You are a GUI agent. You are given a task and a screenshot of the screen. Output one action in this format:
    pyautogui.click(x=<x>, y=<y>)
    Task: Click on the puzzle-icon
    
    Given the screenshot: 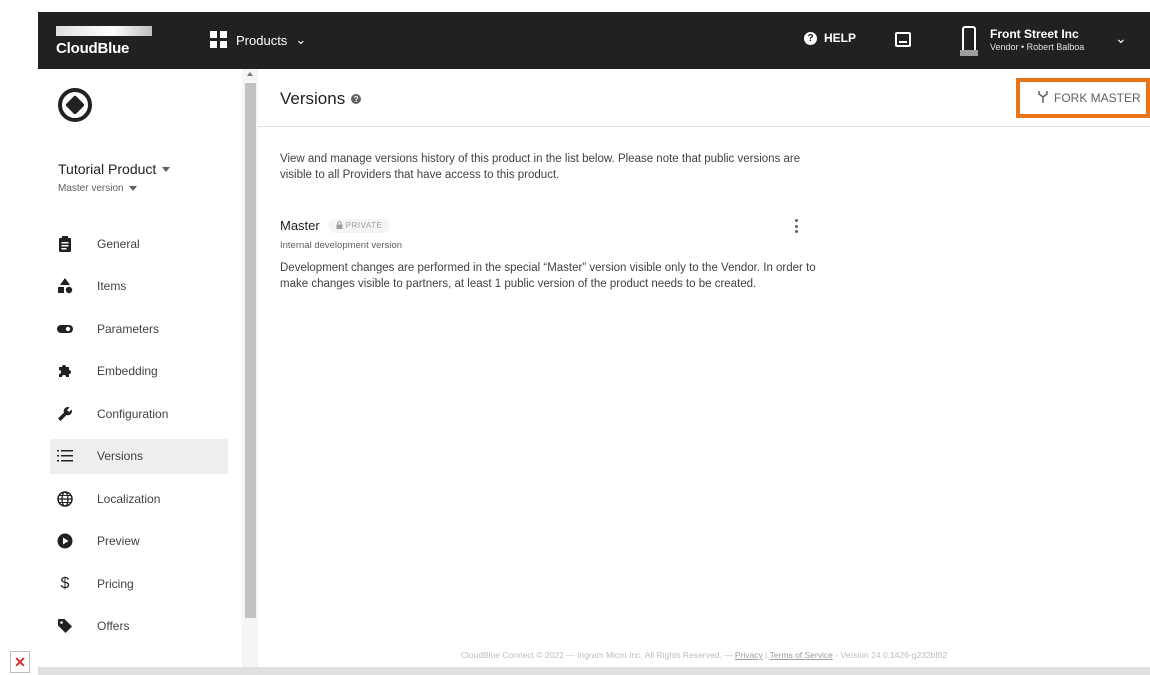 What is the action you would take?
    pyautogui.click(x=65, y=371)
    